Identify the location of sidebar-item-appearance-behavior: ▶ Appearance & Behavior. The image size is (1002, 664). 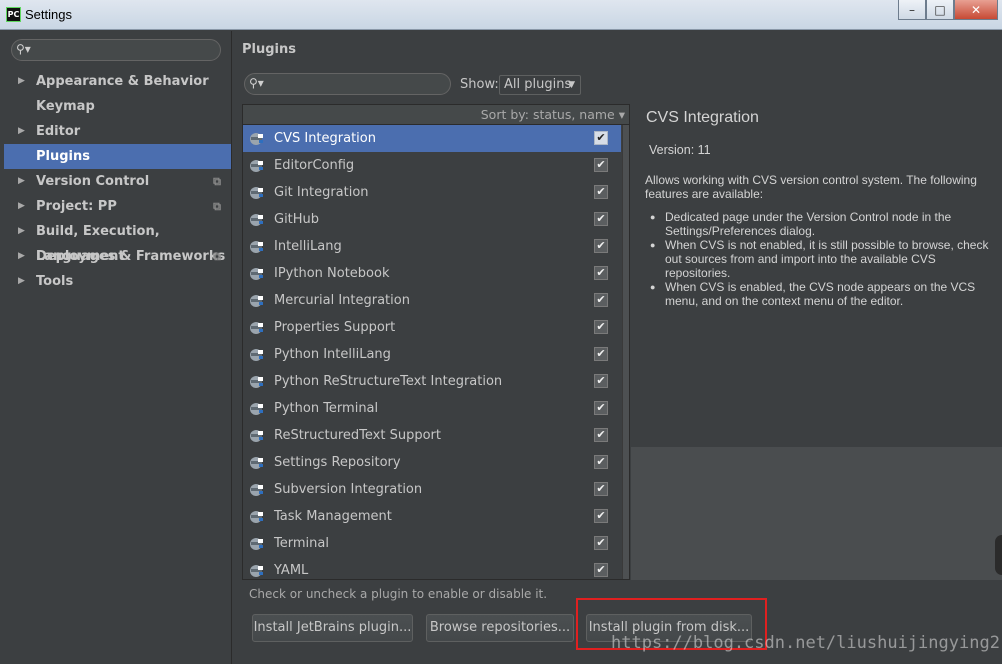
(117, 81).